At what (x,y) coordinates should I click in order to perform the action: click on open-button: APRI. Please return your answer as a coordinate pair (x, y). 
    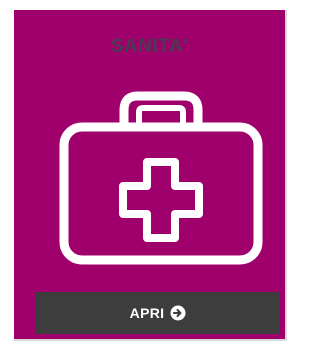
    Looking at the image, I should click on (158, 313).